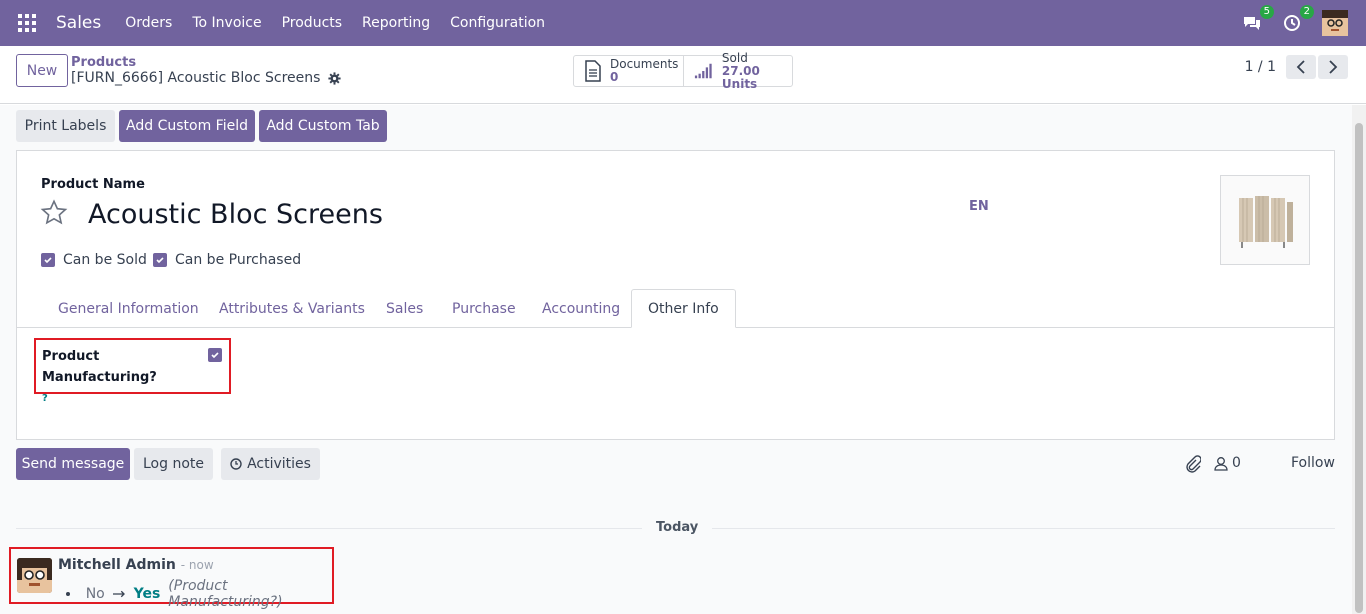  I want to click on product-manufacturing-text: Product Manufacturing?, so click(99, 367).